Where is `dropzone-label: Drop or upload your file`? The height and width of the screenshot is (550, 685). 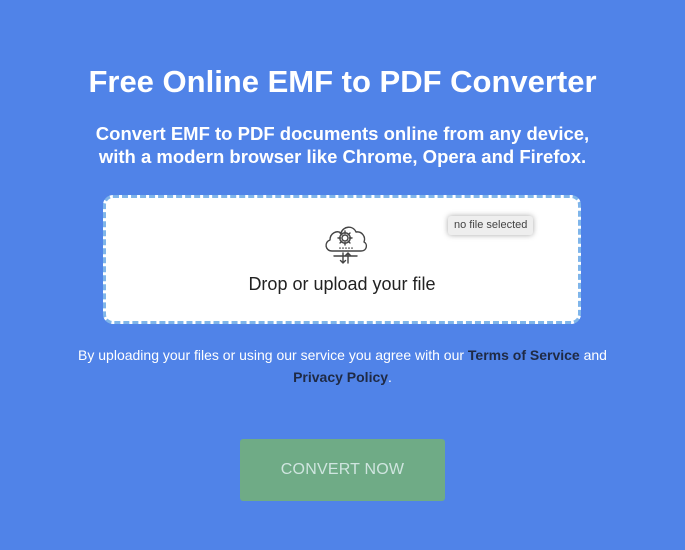
dropzone-label: Drop or upload your file is located at coordinates (342, 284).